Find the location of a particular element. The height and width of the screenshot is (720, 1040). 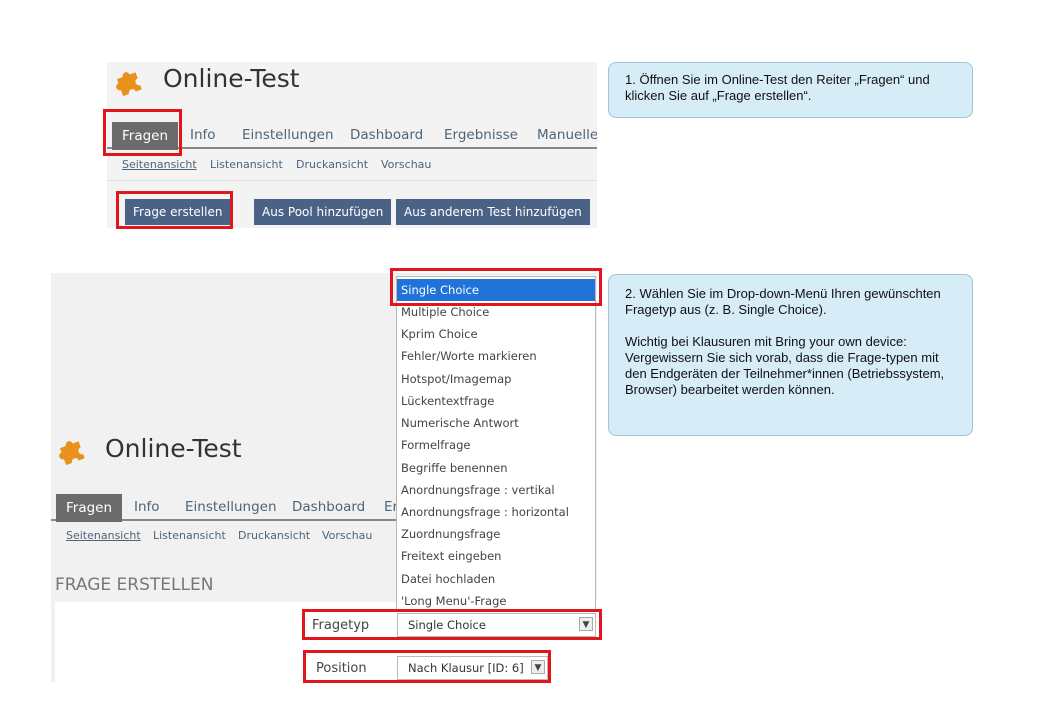

dropdown-option: Lückentextfrage is located at coordinates (447, 401).